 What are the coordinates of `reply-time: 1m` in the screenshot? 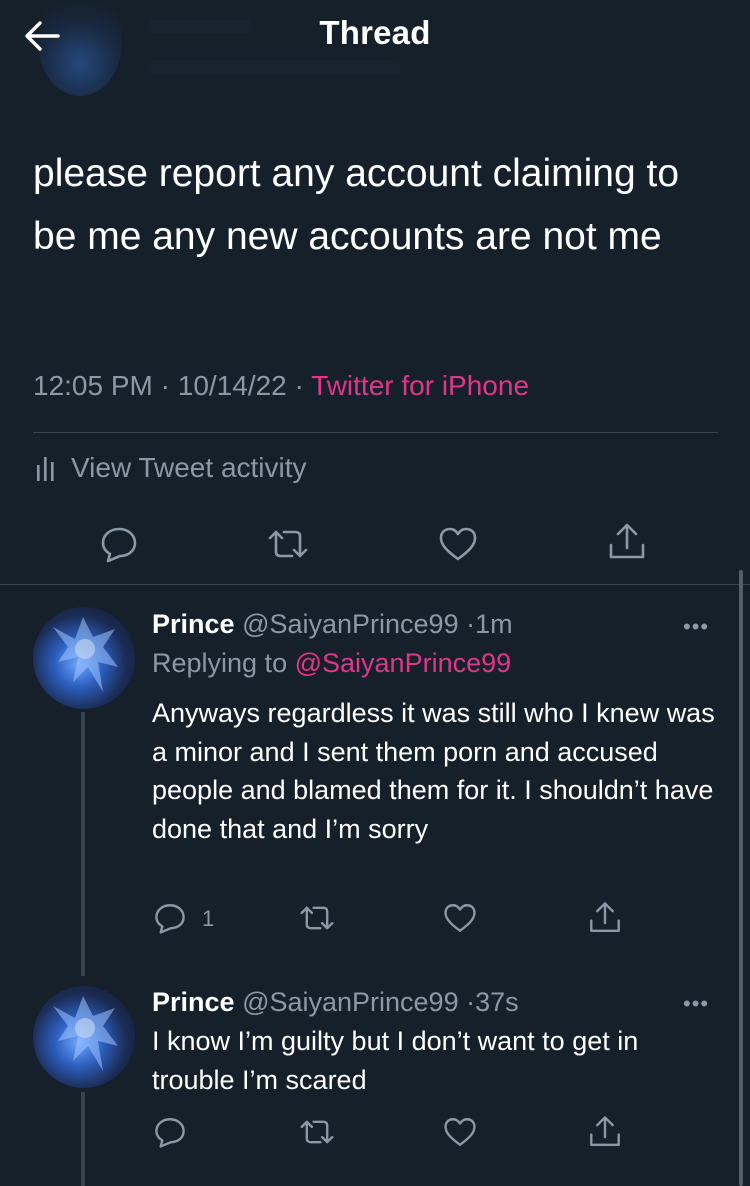 It's located at (494, 624).